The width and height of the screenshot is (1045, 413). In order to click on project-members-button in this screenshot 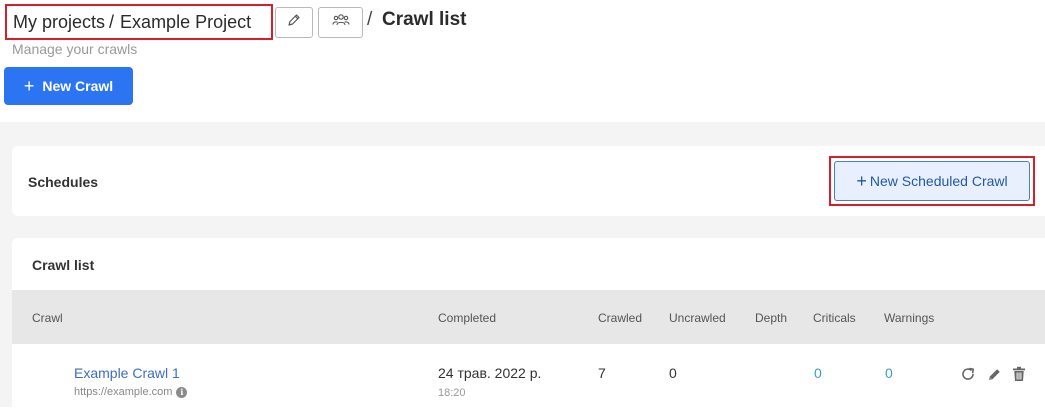, I will do `click(340, 22)`.